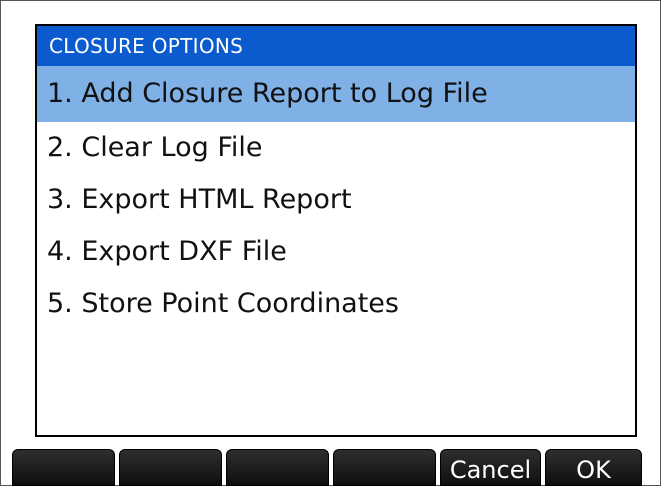 The width and height of the screenshot is (661, 490). I want to click on option-export-html-report: 3. Export HTML Report, so click(336, 200).